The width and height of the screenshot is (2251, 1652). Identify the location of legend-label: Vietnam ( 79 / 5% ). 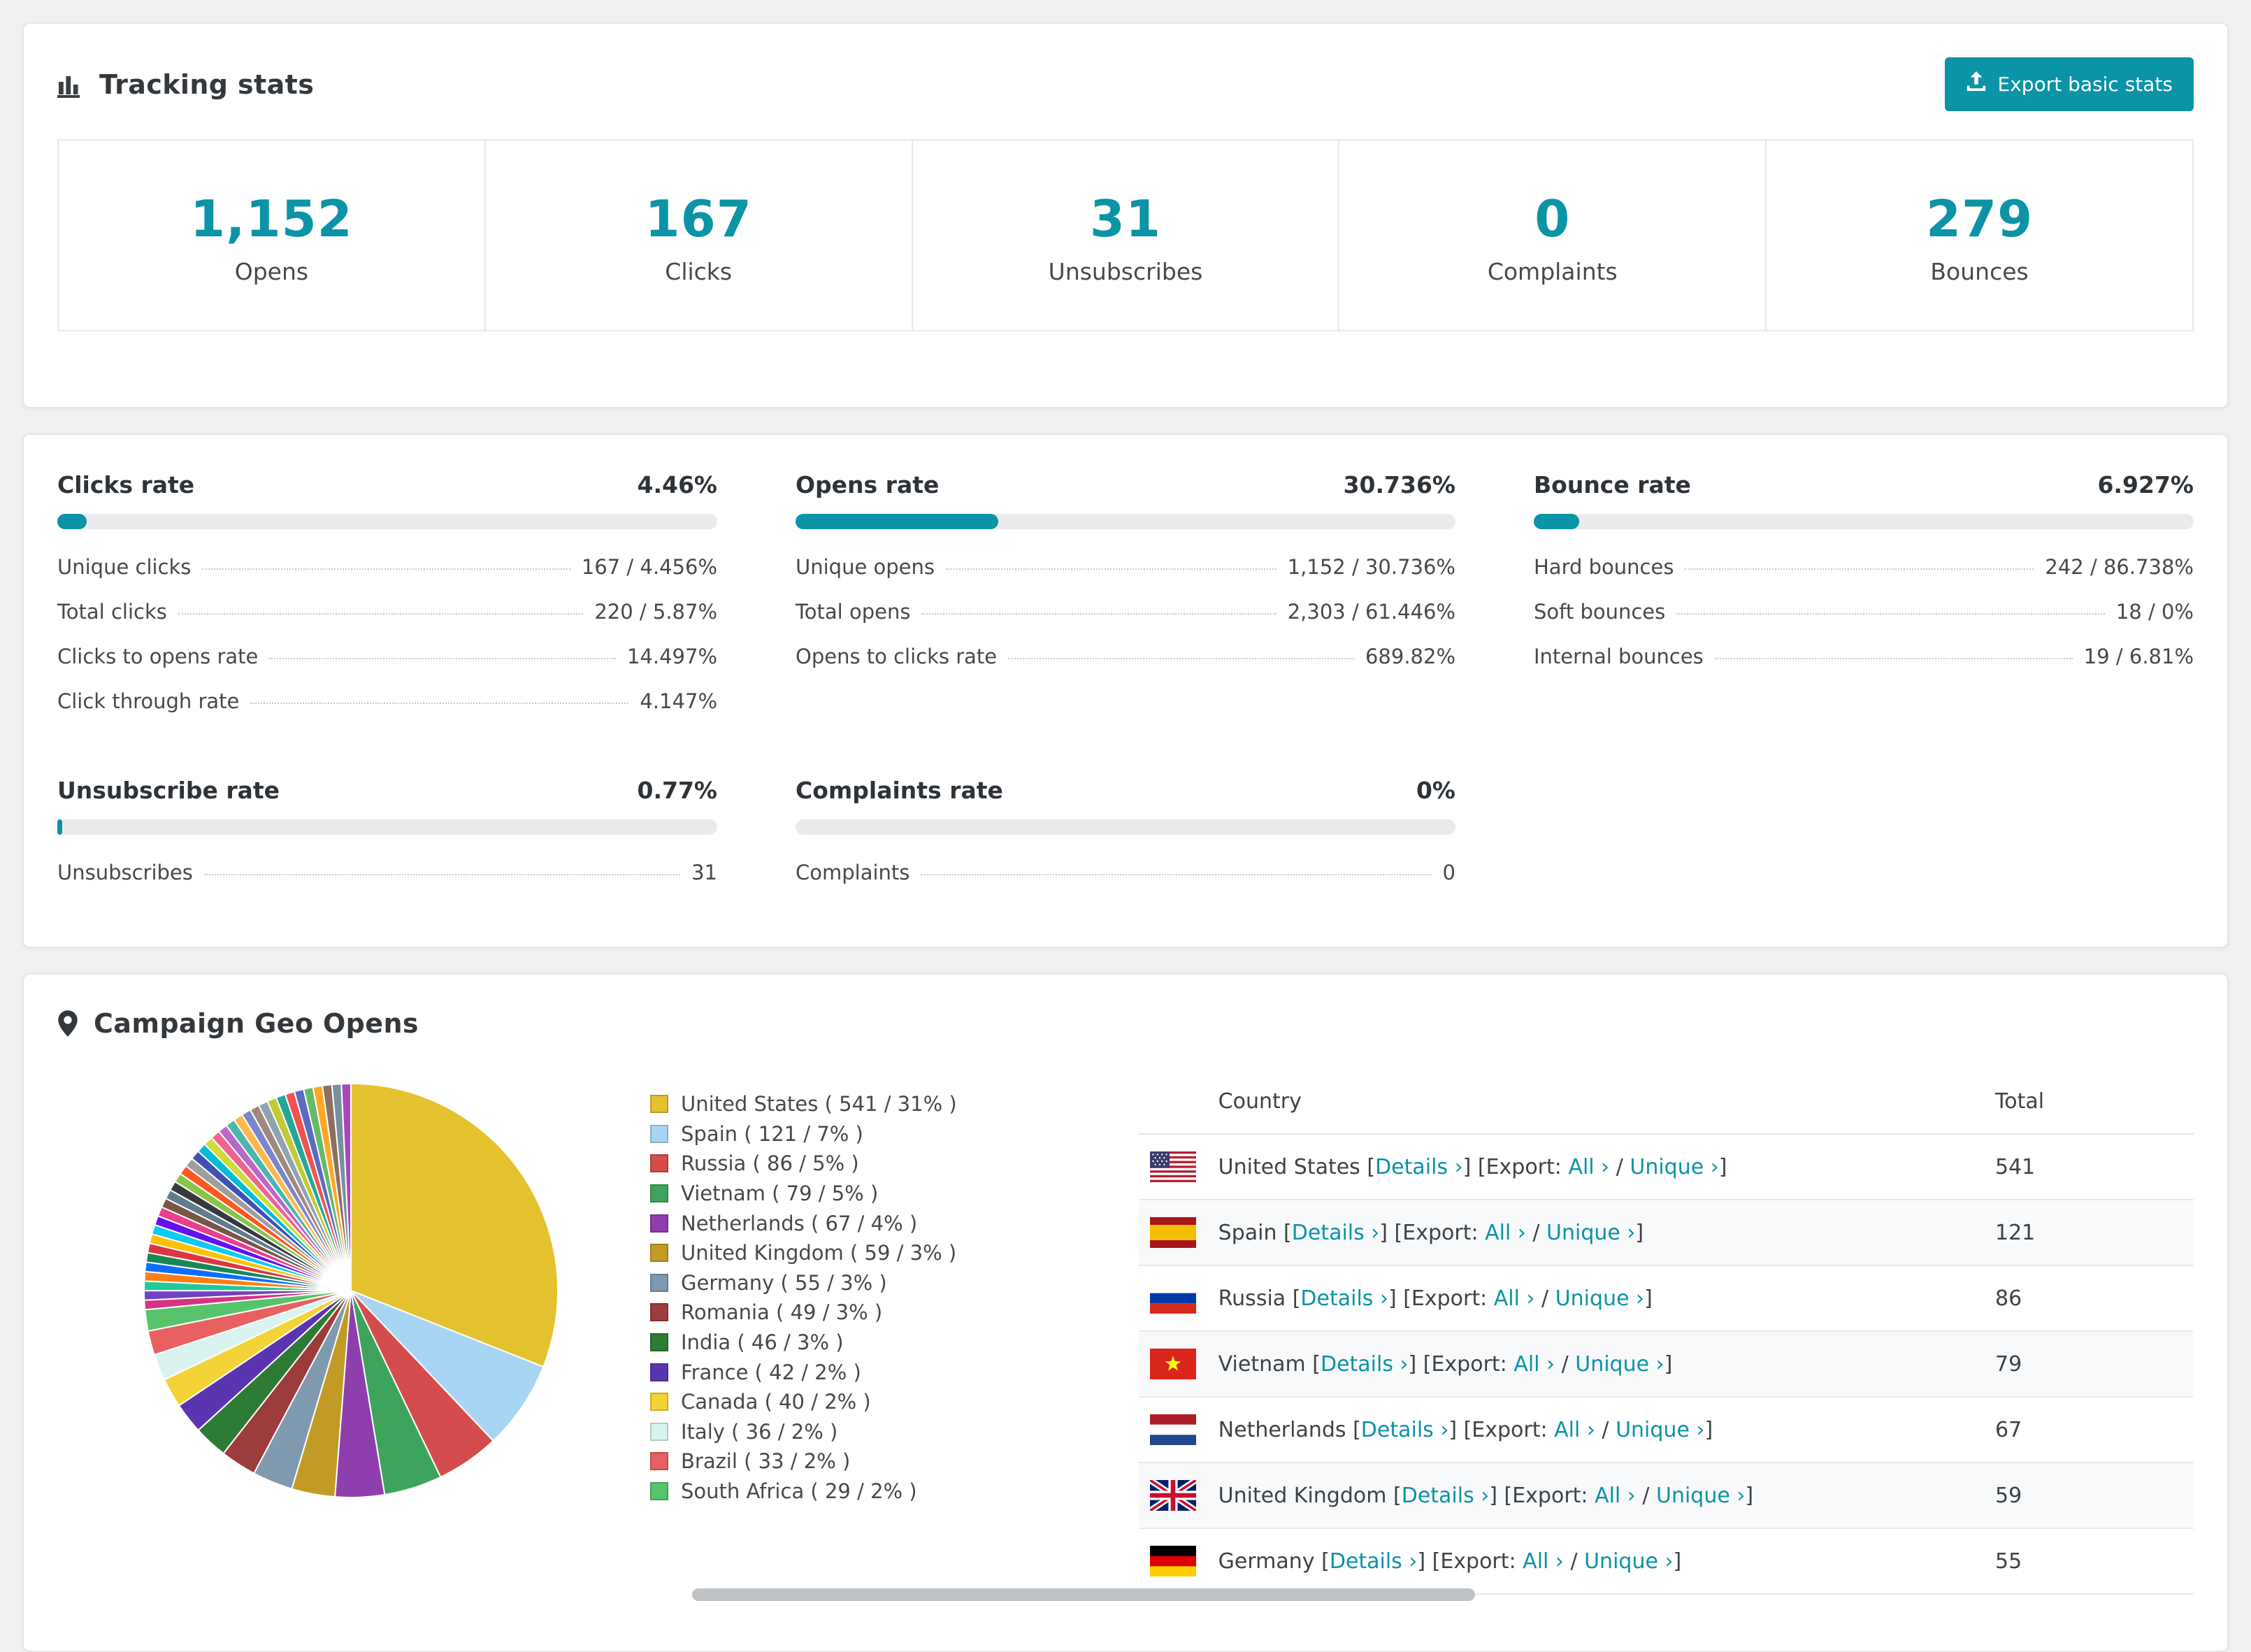
(779, 1193).